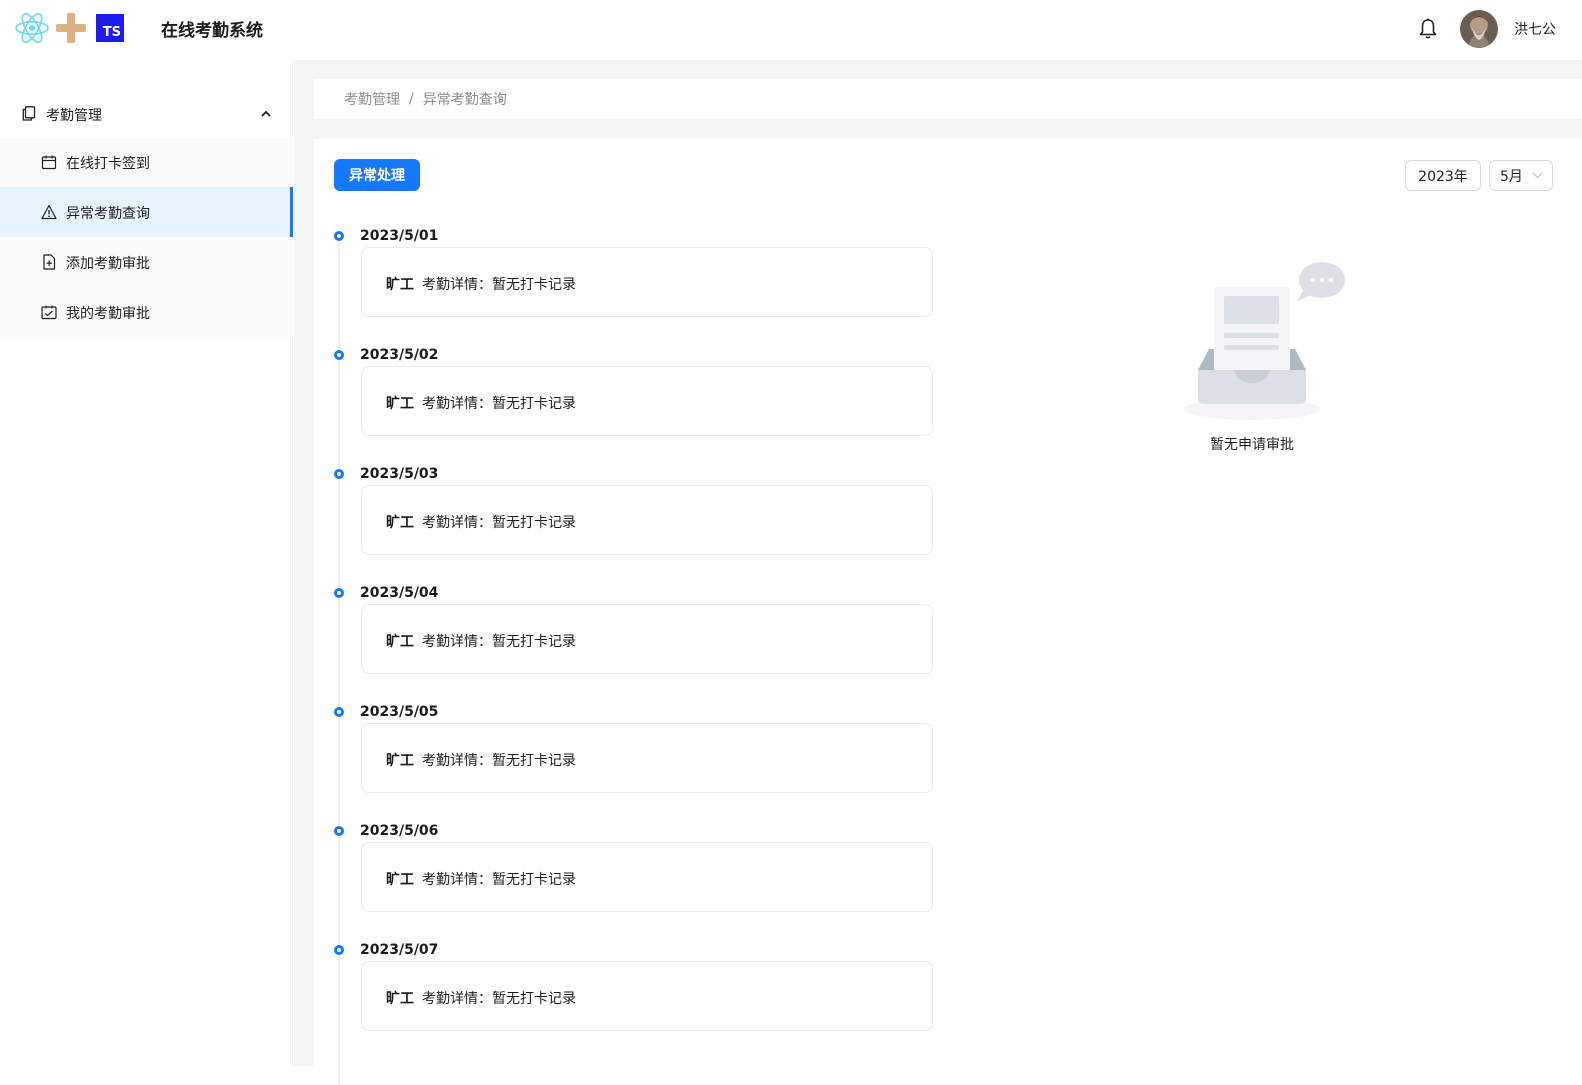 This screenshot has height=1085, width=1582. Describe the element at coordinates (1264, 341) in the screenshot. I see `empty-inbox-icon` at that location.